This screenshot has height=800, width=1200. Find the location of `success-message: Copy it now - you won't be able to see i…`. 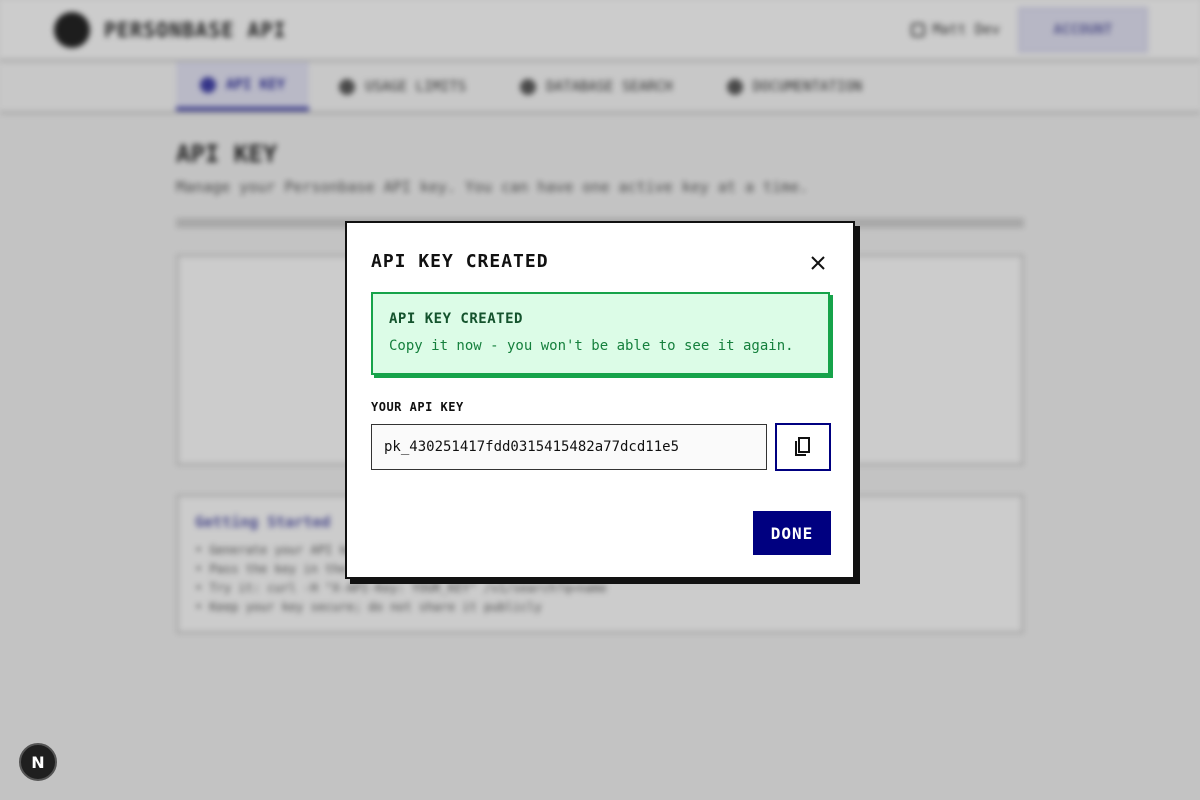

success-message: Copy it now - you won't be able to see i… is located at coordinates (591, 346).